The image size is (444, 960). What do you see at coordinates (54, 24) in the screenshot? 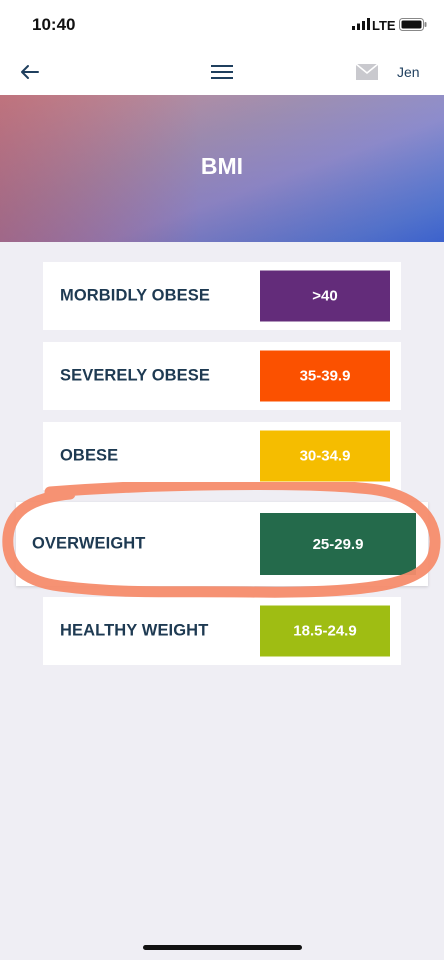
I see `status-time: 10:40` at bounding box center [54, 24].